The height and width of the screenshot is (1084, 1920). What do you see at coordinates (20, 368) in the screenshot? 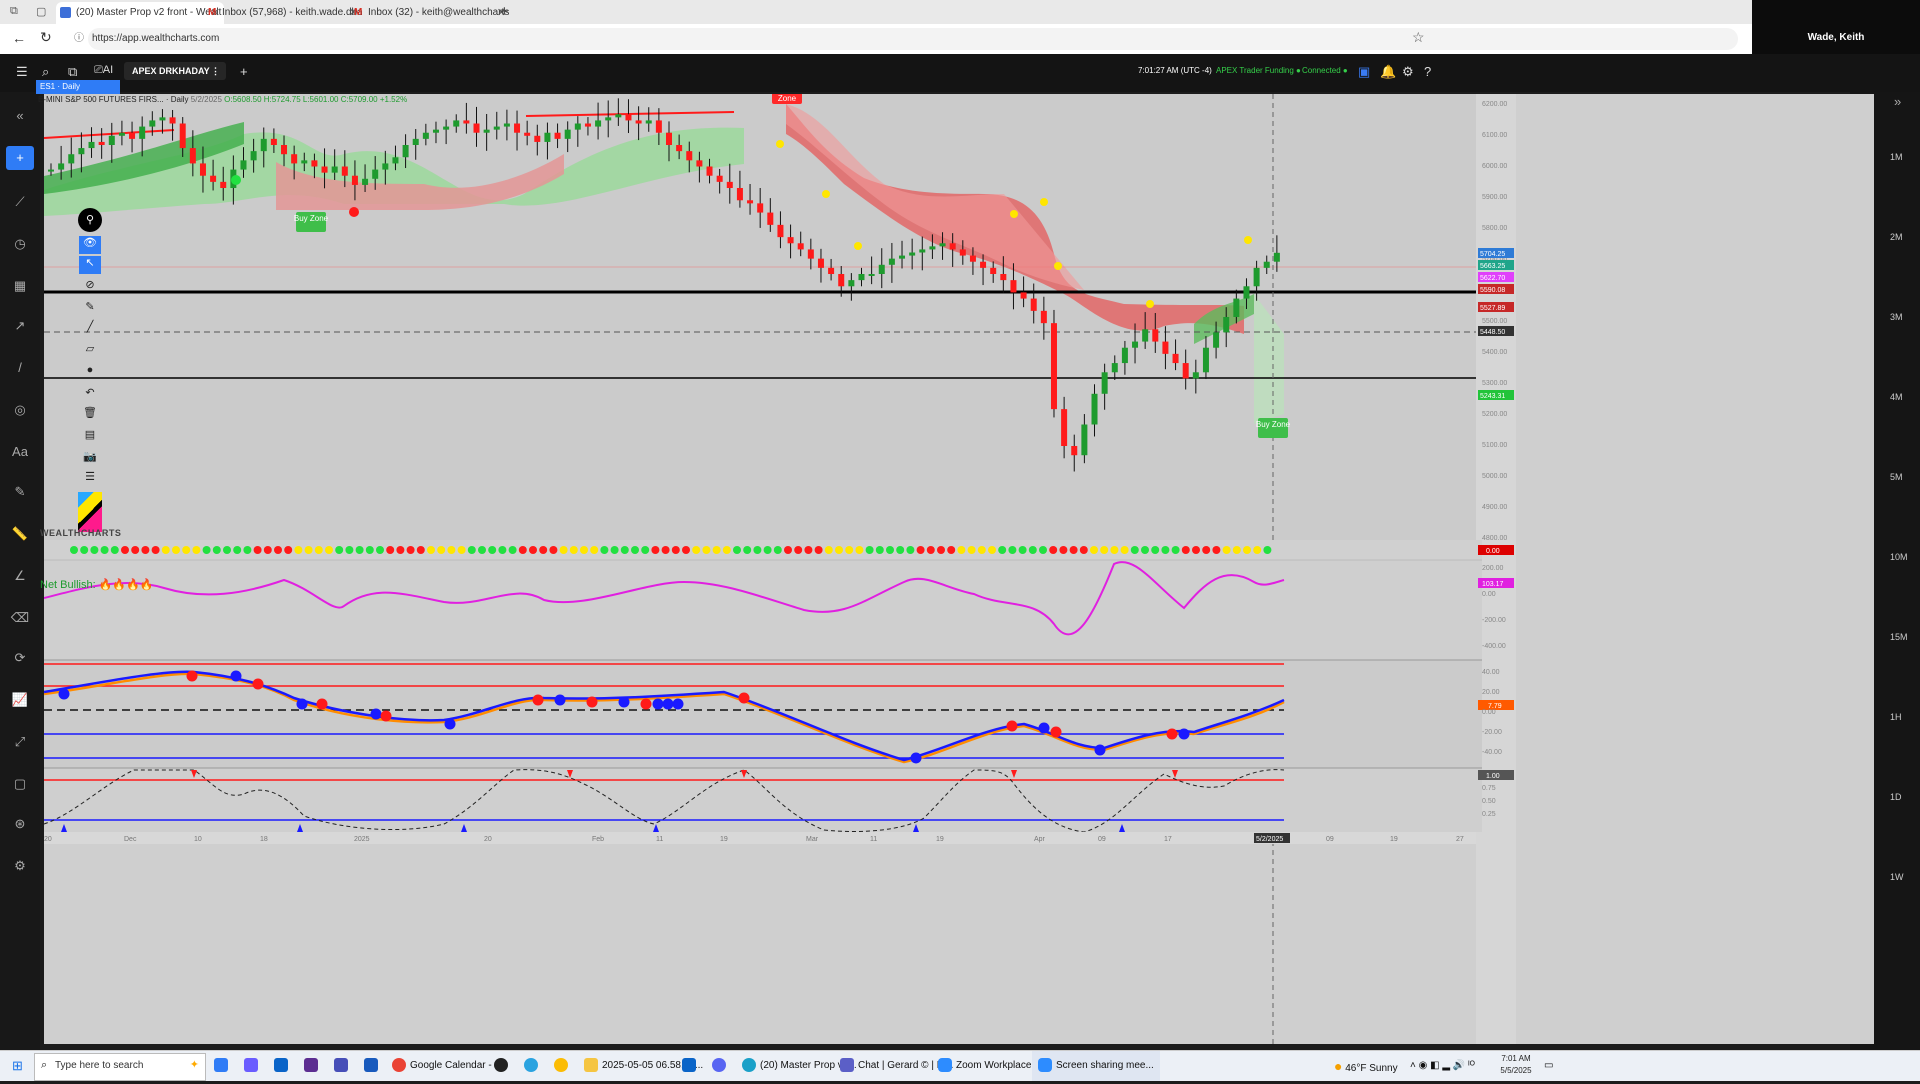
I see `line-tool-icon: /` at bounding box center [20, 368].